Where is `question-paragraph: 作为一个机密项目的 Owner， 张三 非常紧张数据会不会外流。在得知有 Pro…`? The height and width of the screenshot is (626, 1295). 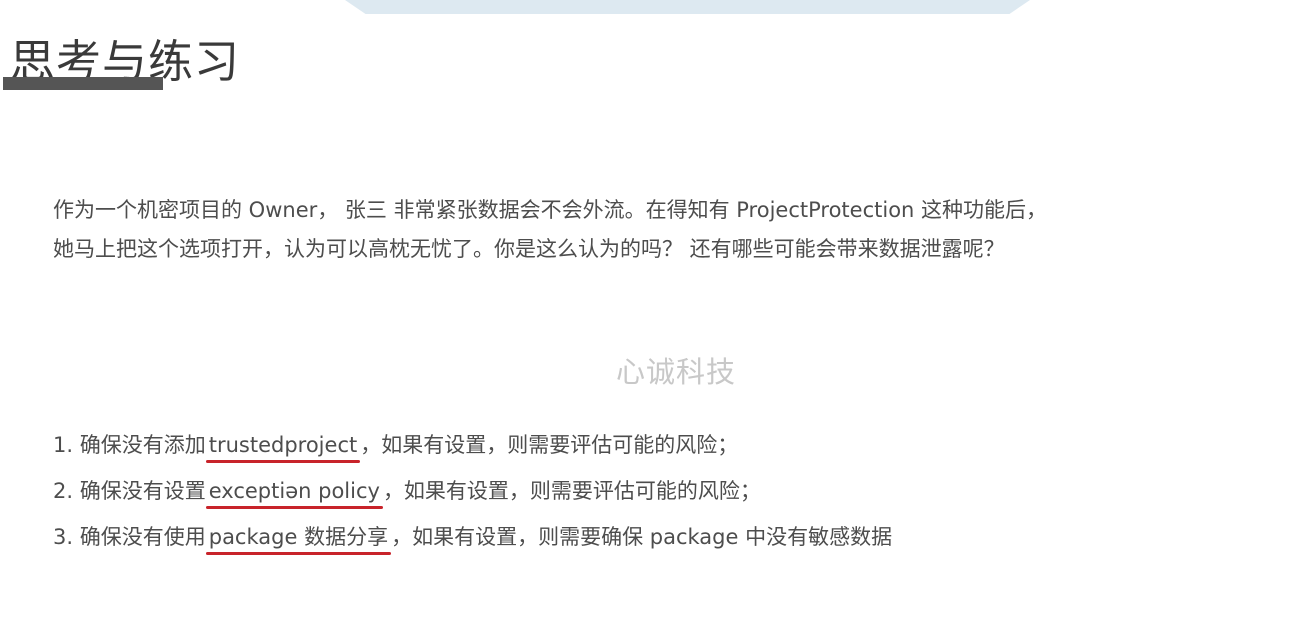 question-paragraph: 作为一个机密项目的 Owner， 张三 非常紧张数据会不会外流。在得知有 Pro… is located at coordinates (663, 230).